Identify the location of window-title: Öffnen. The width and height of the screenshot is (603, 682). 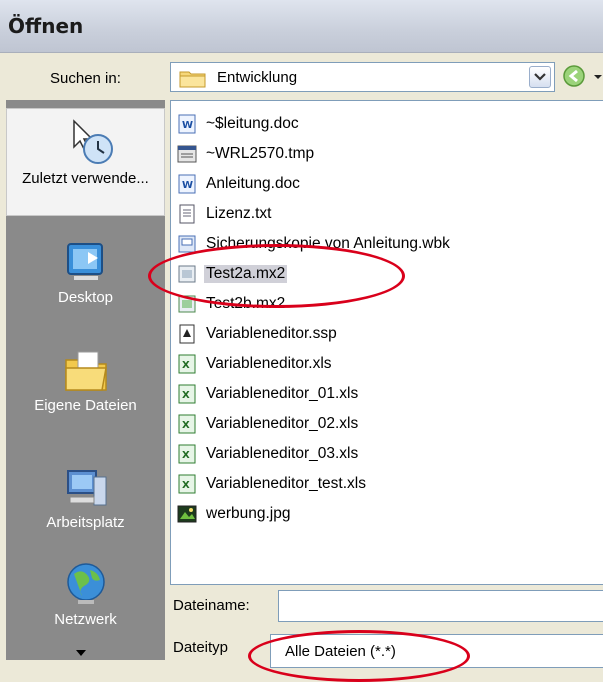
(46, 26).